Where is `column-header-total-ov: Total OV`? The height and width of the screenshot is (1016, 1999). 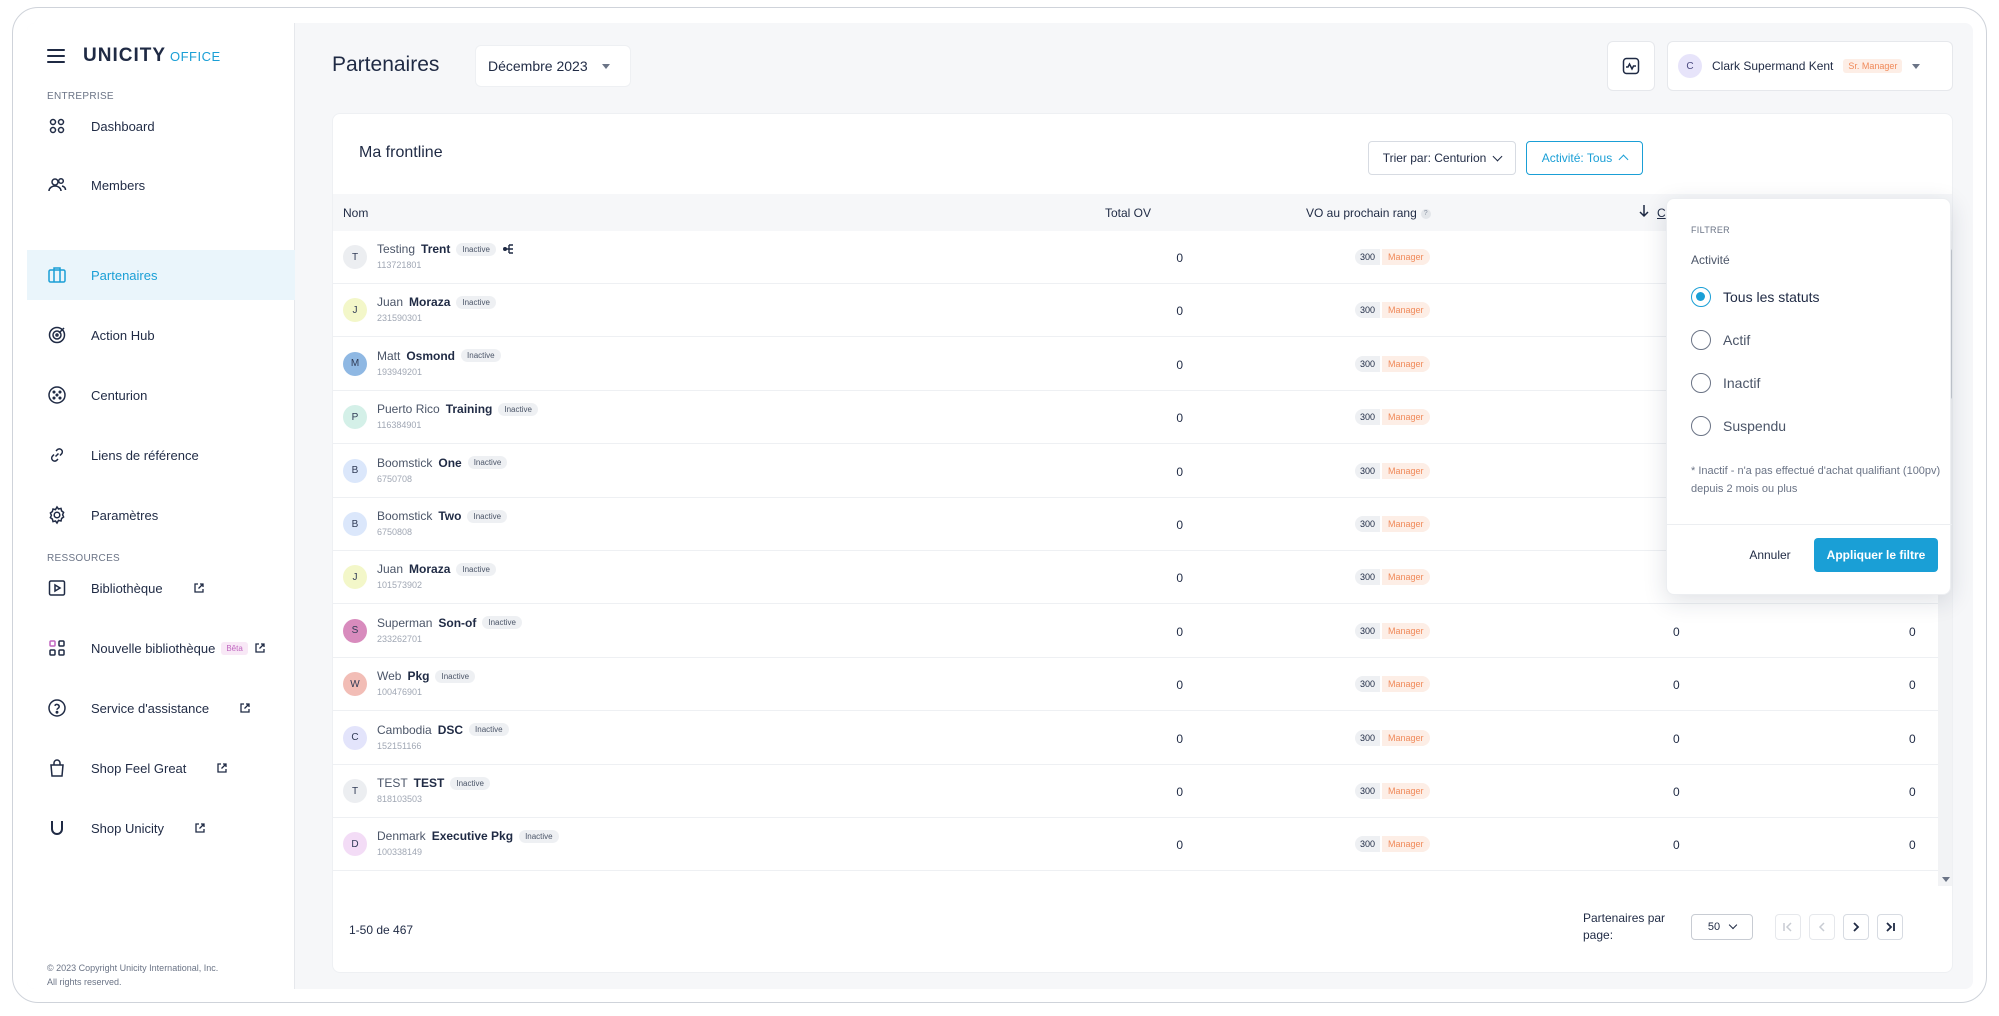 column-header-total-ov: Total OV is located at coordinates (1128, 213).